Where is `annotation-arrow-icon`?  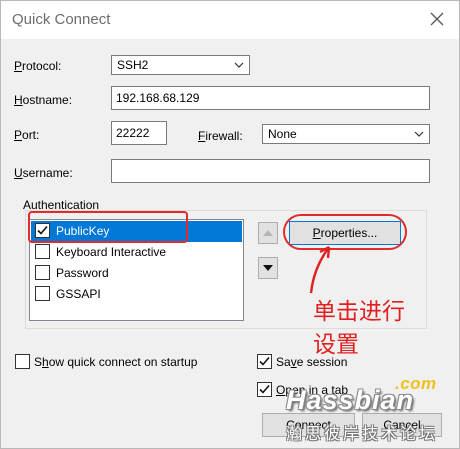 annotation-arrow-icon is located at coordinates (320, 269).